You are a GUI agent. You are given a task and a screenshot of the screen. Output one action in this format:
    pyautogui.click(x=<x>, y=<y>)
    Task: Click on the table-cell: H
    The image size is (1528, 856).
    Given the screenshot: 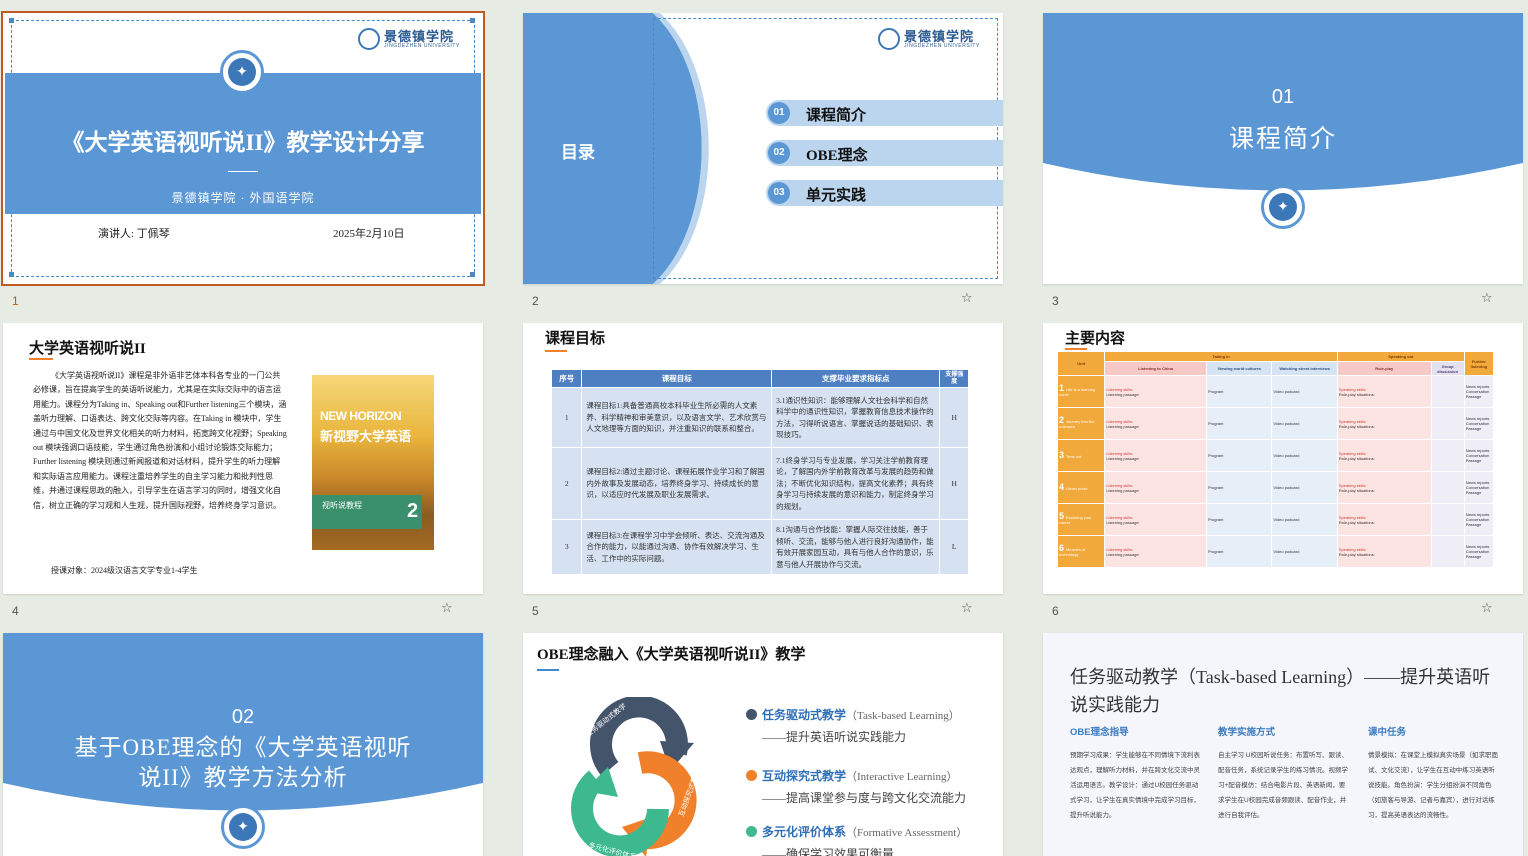 What is the action you would take?
    pyautogui.click(x=954, y=483)
    